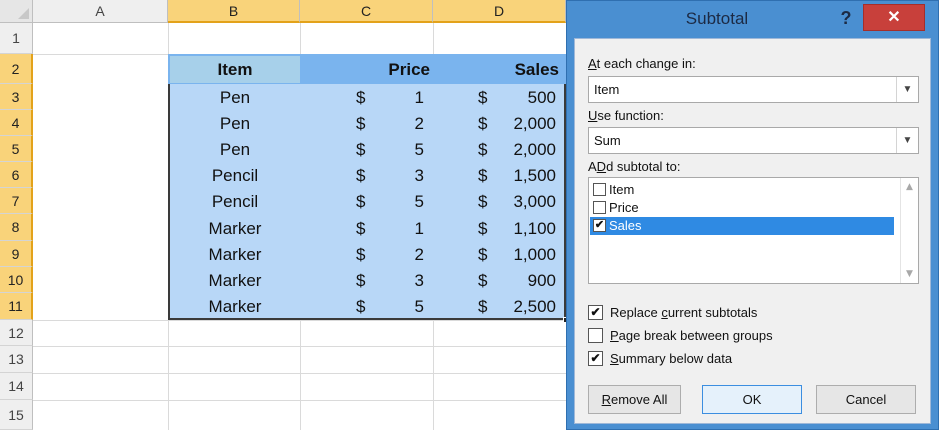  What do you see at coordinates (499, 11) in the screenshot?
I see `column-header-d: D` at bounding box center [499, 11].